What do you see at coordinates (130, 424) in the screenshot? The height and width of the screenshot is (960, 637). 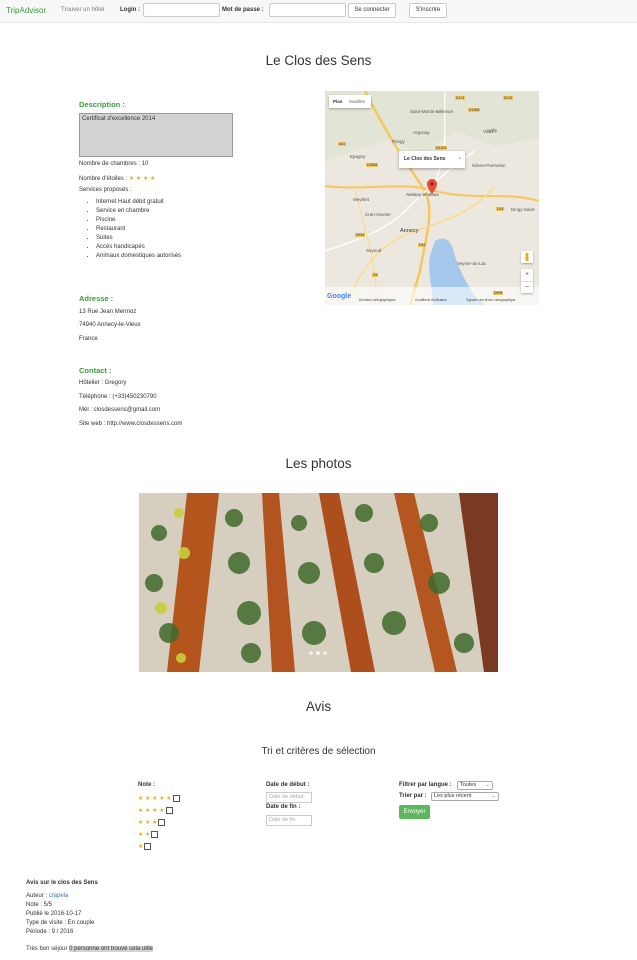 I see `contact-website: Site web : http://www.closdessens.com` at bounding box center [130, 424].